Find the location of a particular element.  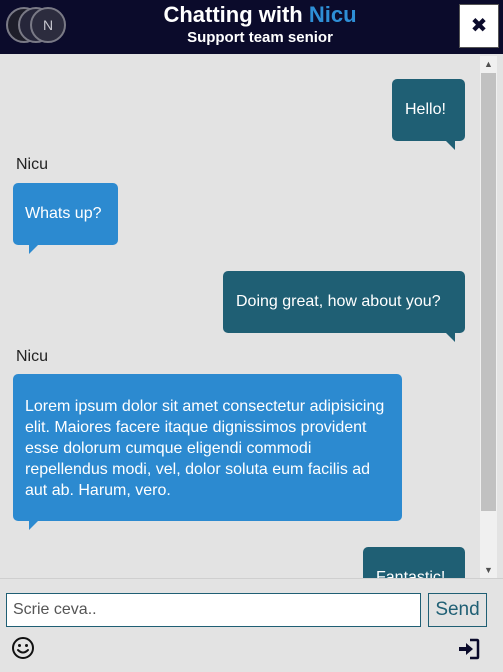

close-icon: ✖ is located at coordinates (479, 26).